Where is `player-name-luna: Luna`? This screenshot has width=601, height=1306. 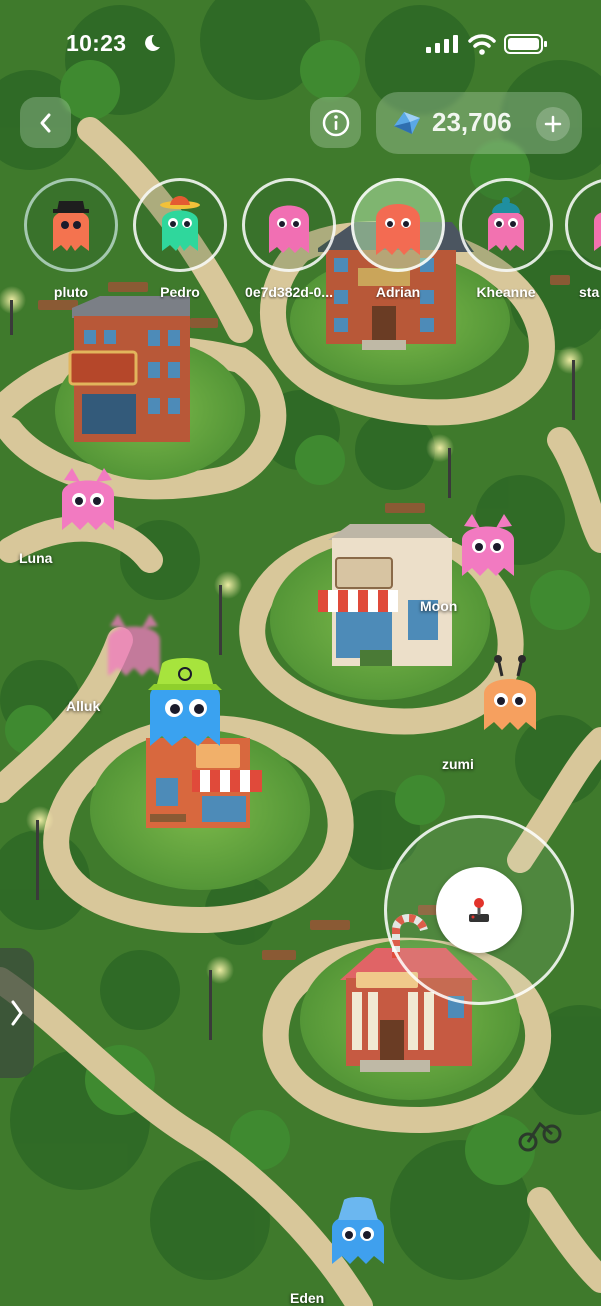
player-name-luna: Luna is located at coordinates (36, 558).